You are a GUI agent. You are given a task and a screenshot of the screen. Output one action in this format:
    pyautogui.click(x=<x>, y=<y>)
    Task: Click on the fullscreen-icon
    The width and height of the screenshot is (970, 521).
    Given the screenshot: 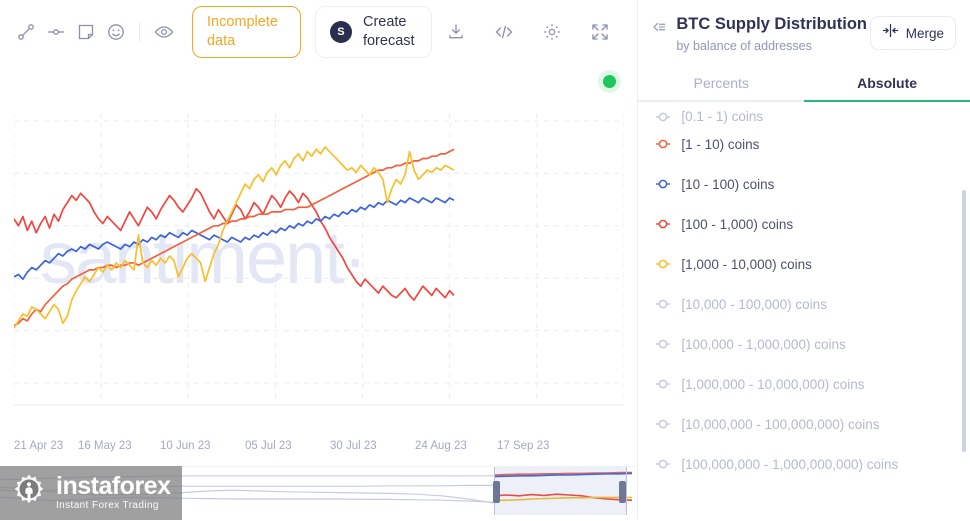 What is the action you would take?
    pyautogui.click(x=600, y=32)
    